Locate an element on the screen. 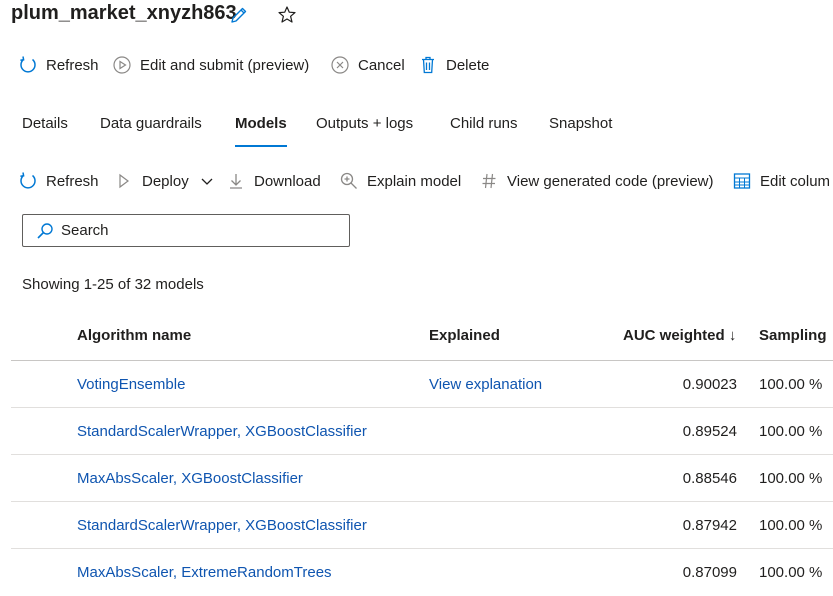 The image size is (833, 596). tab-models: Models is located at coordinates (261, 123).